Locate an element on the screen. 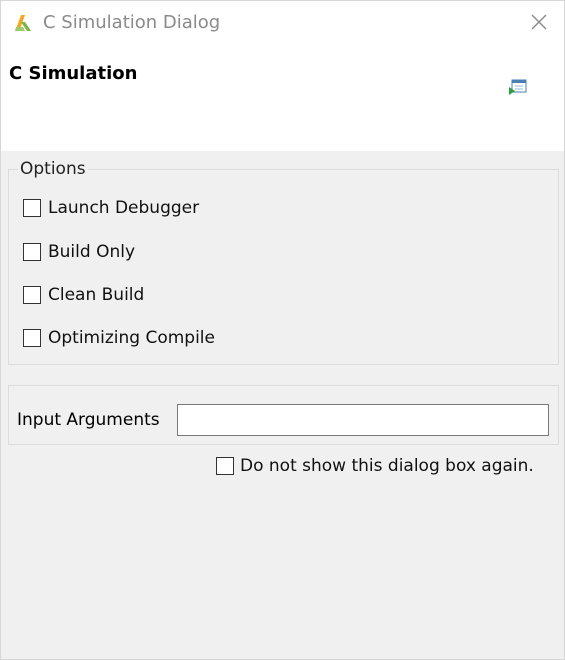 The width and height of the screenshot is (565, 660). dont-show-again-option: Do not show this dialog box again. is located at coordinates (375, 466).